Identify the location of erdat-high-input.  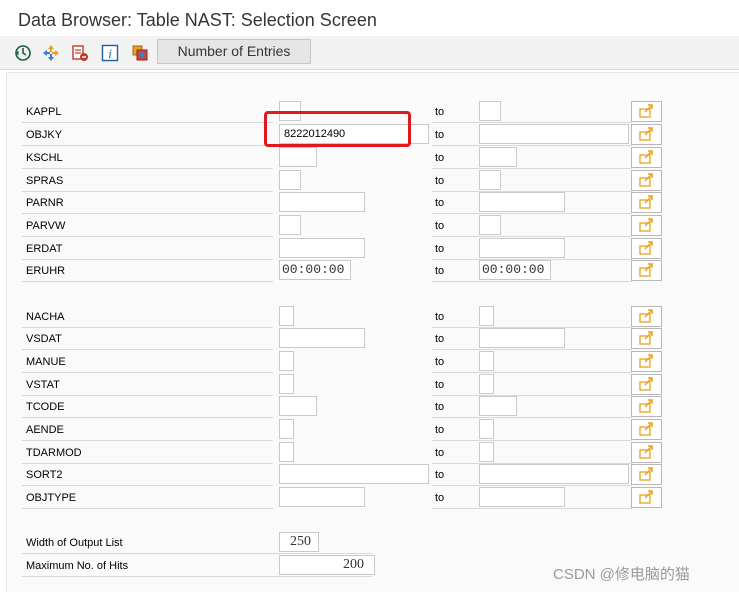
(522, 248).